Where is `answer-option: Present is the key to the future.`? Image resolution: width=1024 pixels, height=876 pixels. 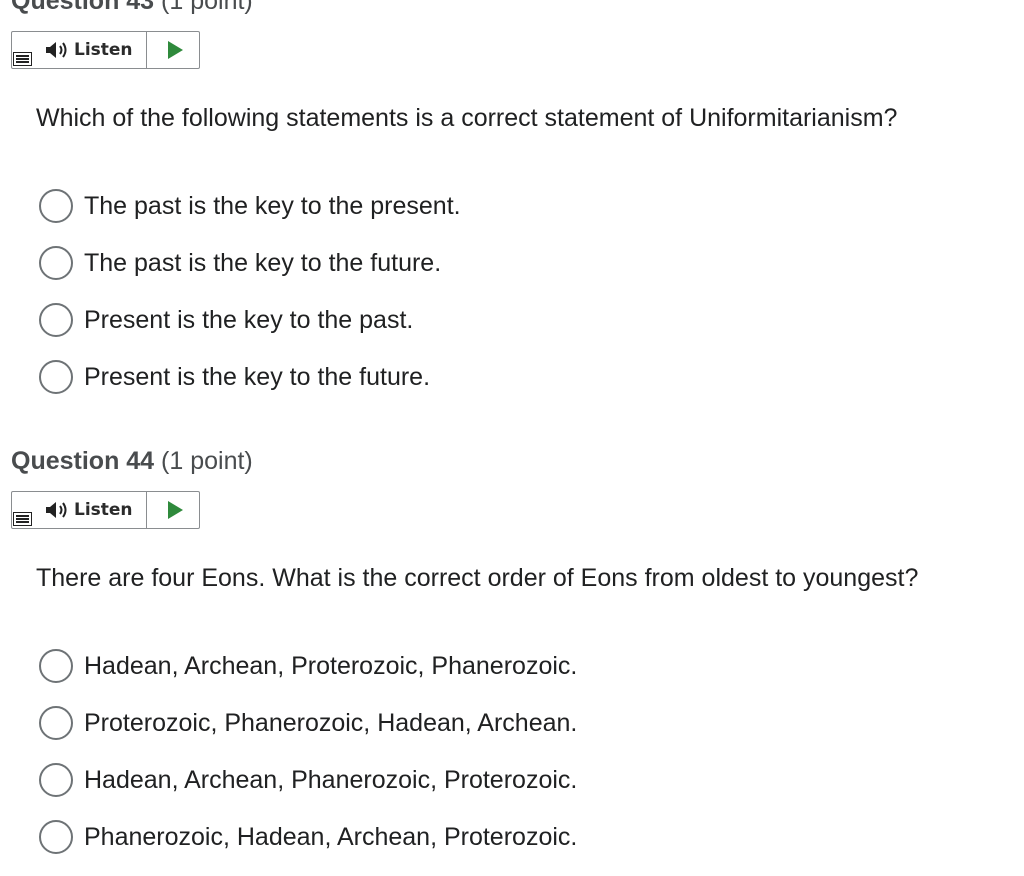 answer-option: Present is the key to the future. is located at coordinates (389, 387).